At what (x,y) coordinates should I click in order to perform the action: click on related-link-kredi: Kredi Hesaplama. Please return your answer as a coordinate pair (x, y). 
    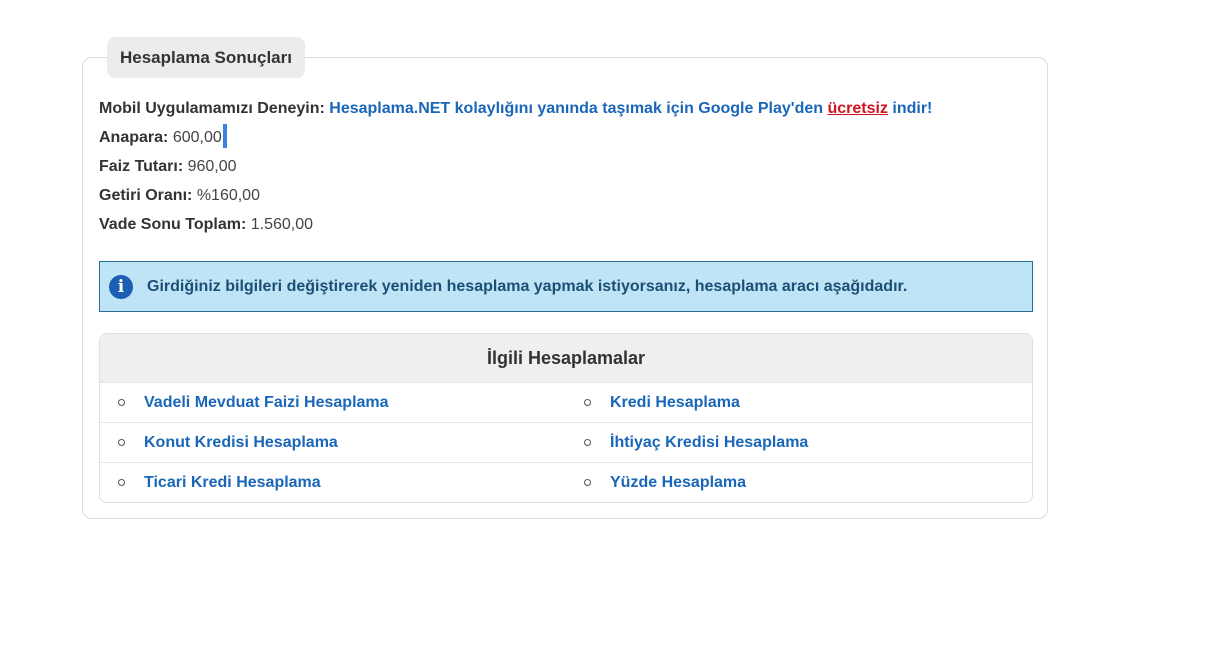
    Looking at the image, I should click on (675, 403).